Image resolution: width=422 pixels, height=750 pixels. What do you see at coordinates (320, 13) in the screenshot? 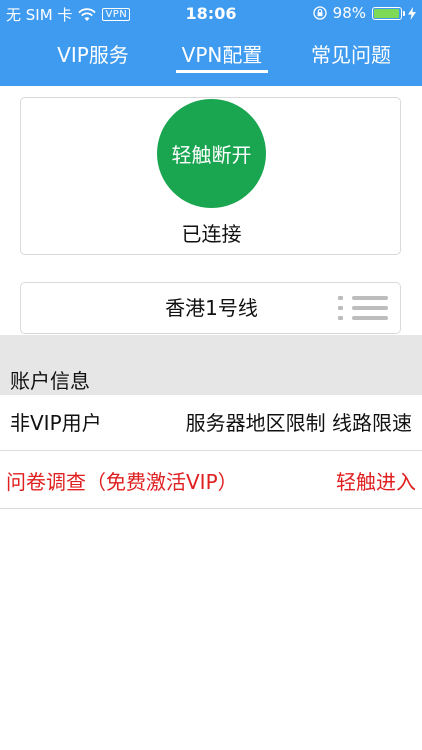
I see `rotation-lock-icon` at bounding box center [320, 13].